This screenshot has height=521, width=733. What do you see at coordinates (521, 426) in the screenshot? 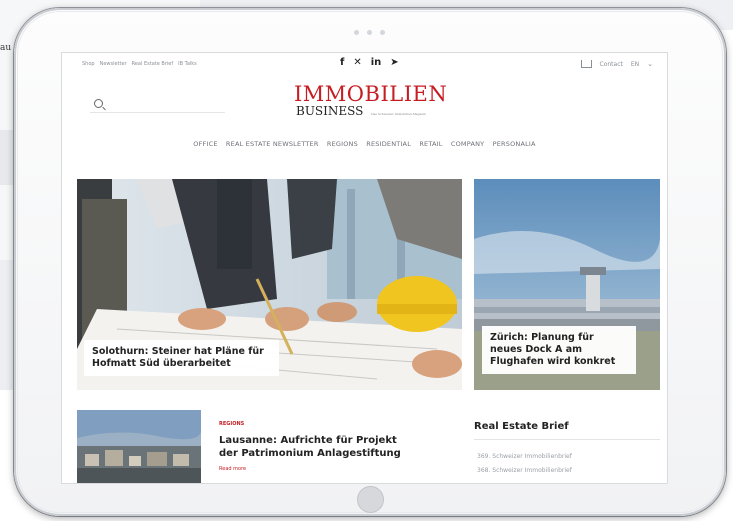
I see `real-estate-brief-heading: Real Estate Brief` at bounding box center [521, 426].